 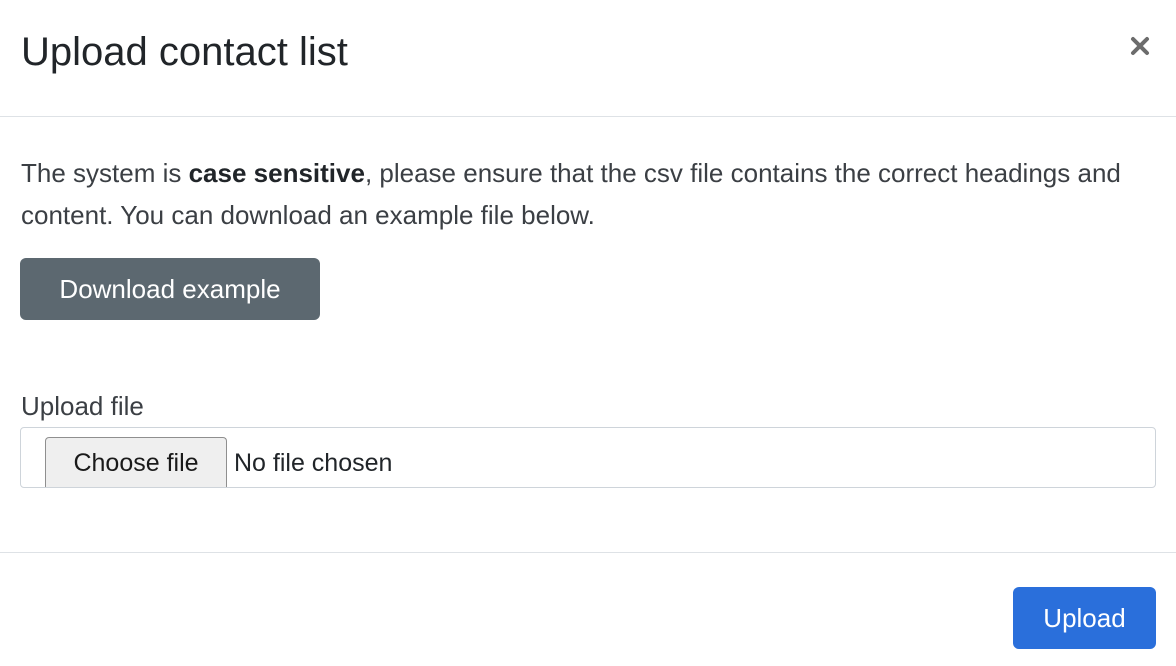 What do you see at coordinates (276, 173) in the screenshot?
I see `instructions-emphasis: case sensitive` at bounding box center [276, 173].